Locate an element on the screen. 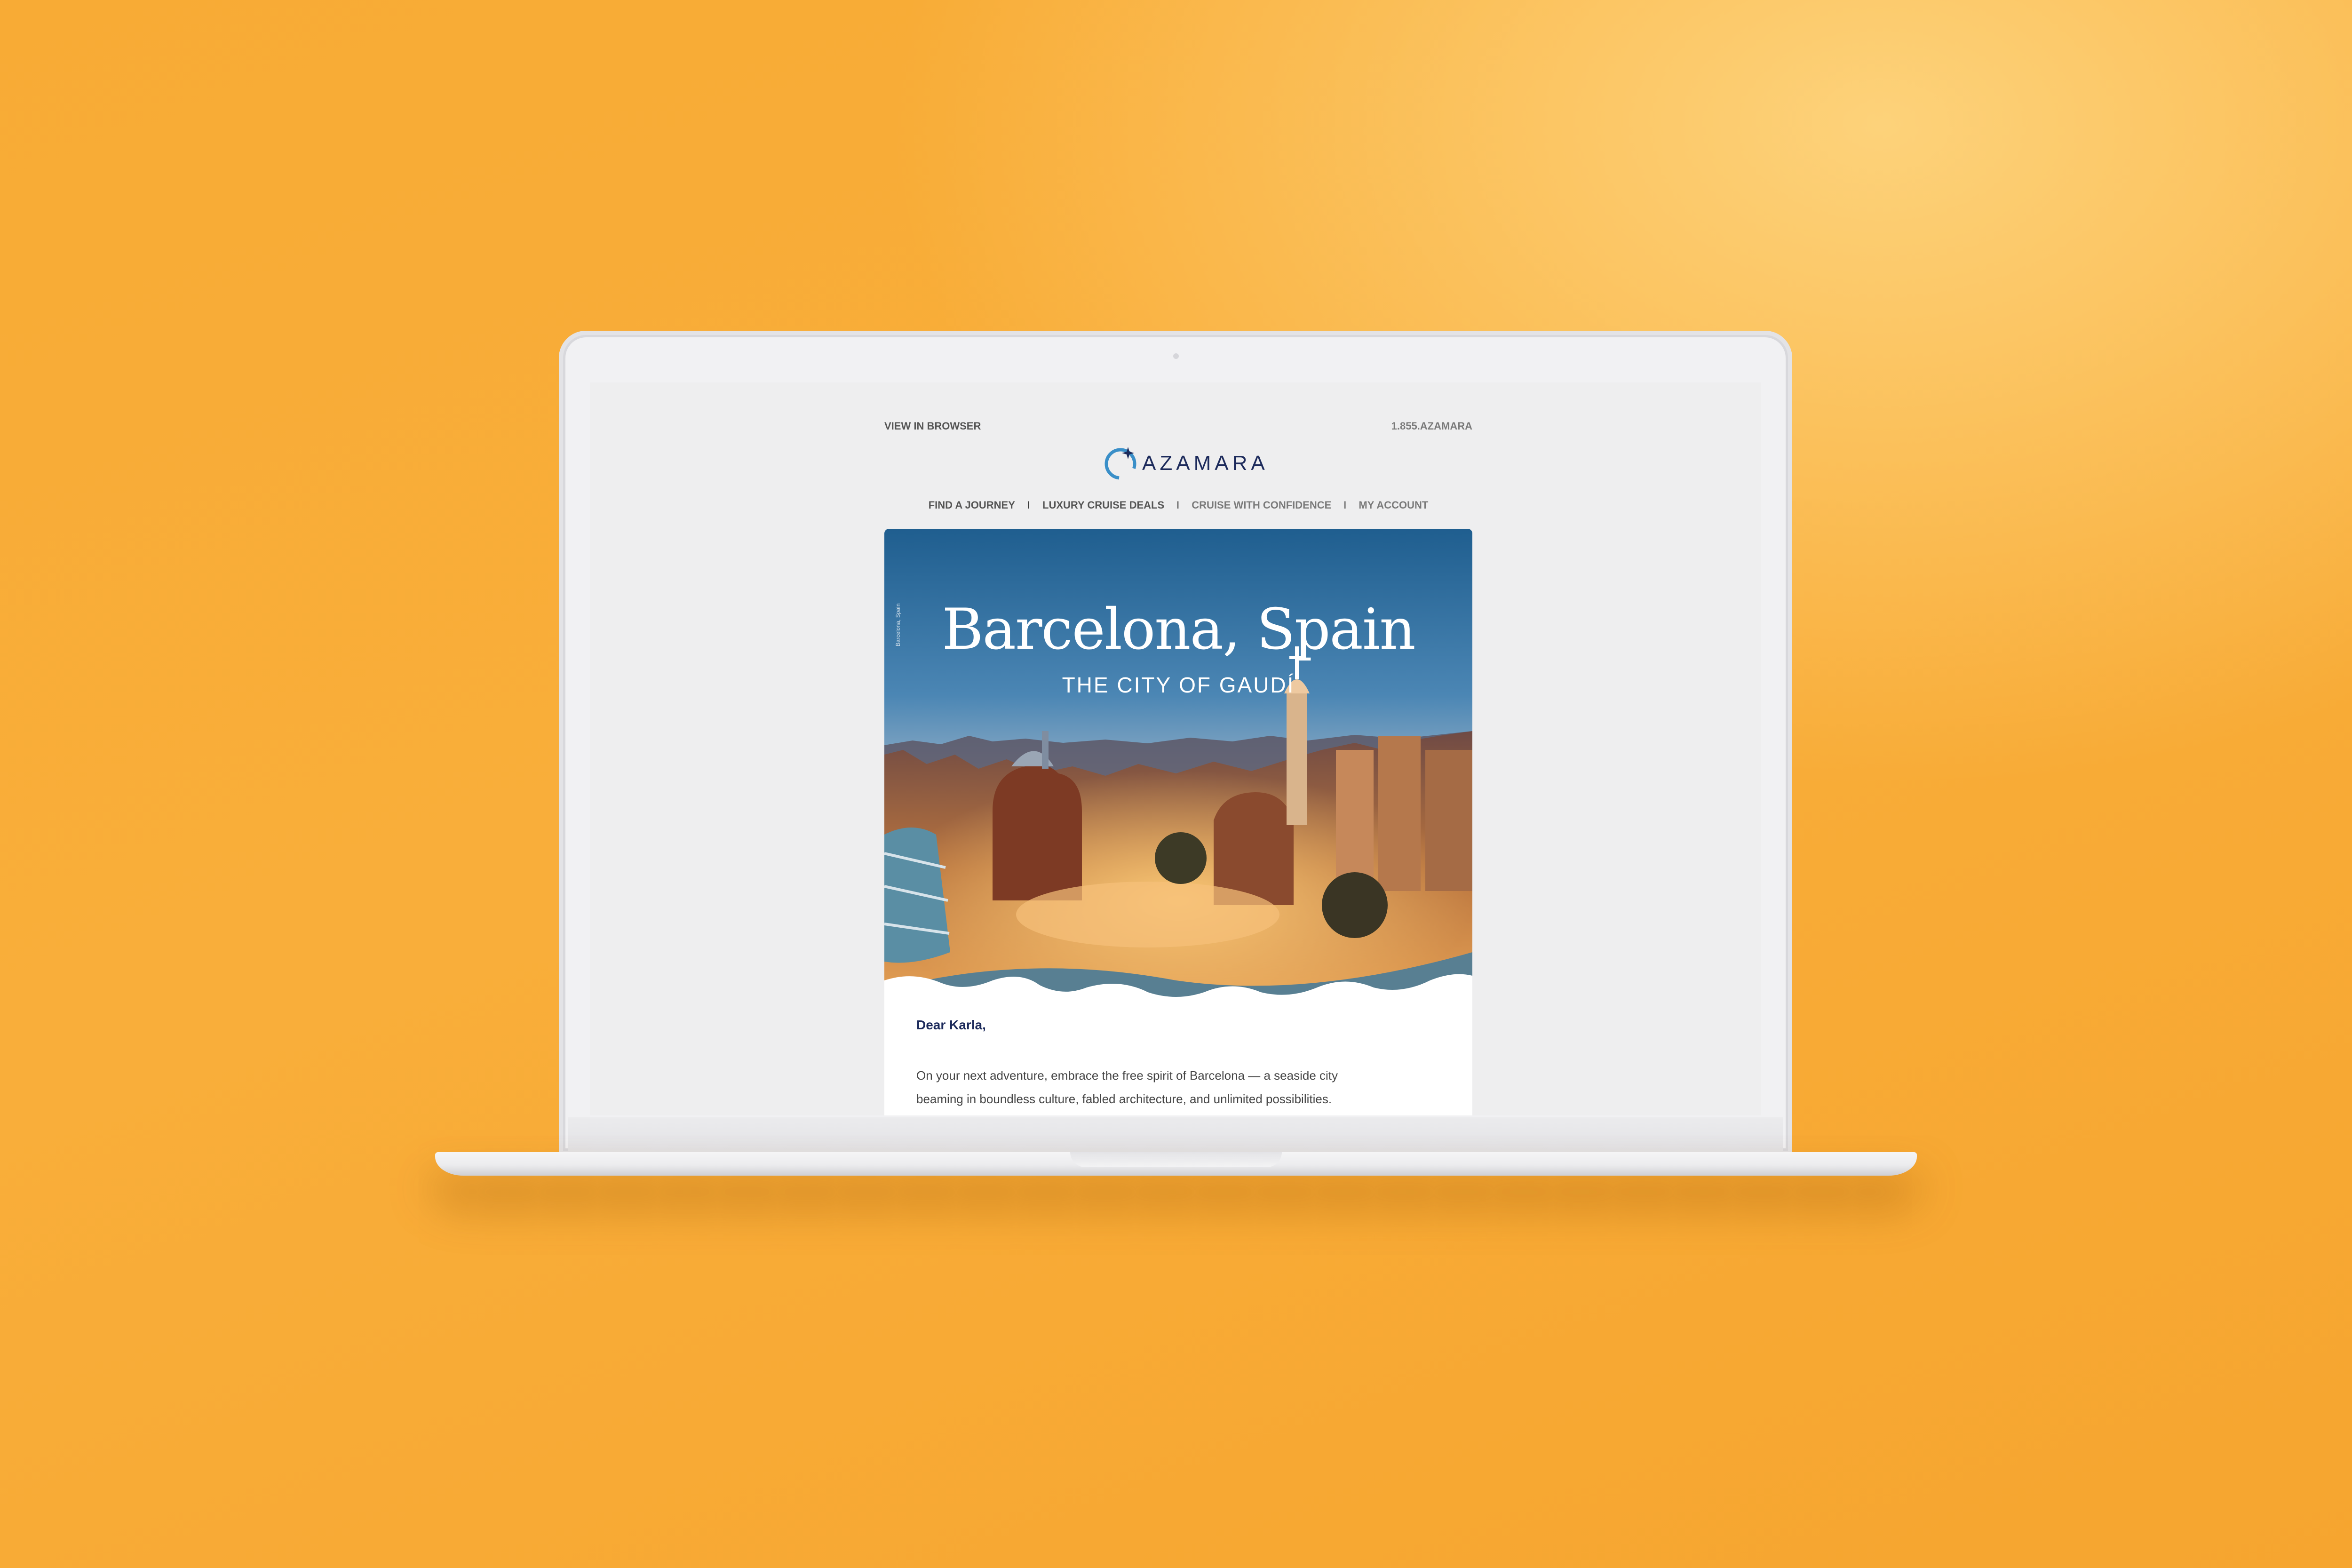 The height and width of the screenshot is (1568, 2352). azamara-logo: AZAMARA is located at coordinates (1183, 462).